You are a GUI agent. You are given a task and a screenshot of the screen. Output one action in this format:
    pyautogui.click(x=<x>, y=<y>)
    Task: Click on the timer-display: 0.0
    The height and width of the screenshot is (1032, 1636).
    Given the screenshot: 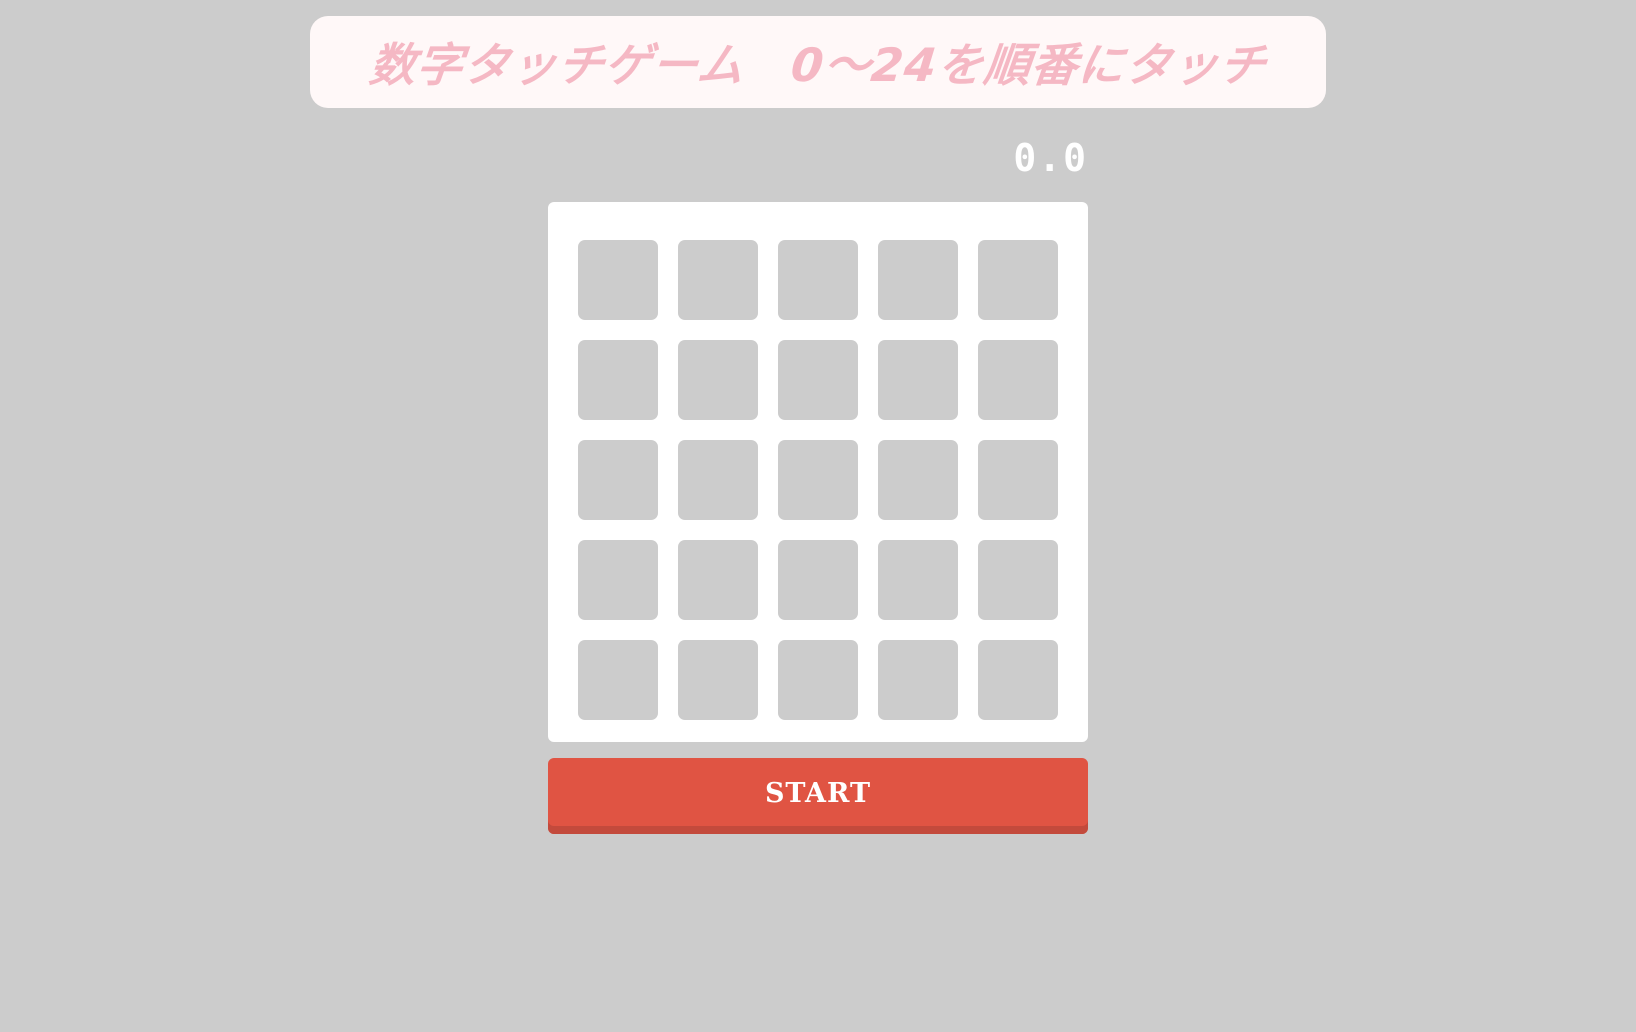 What is the action you would take?
    pyautogui.click(x=1050, y=158)
    